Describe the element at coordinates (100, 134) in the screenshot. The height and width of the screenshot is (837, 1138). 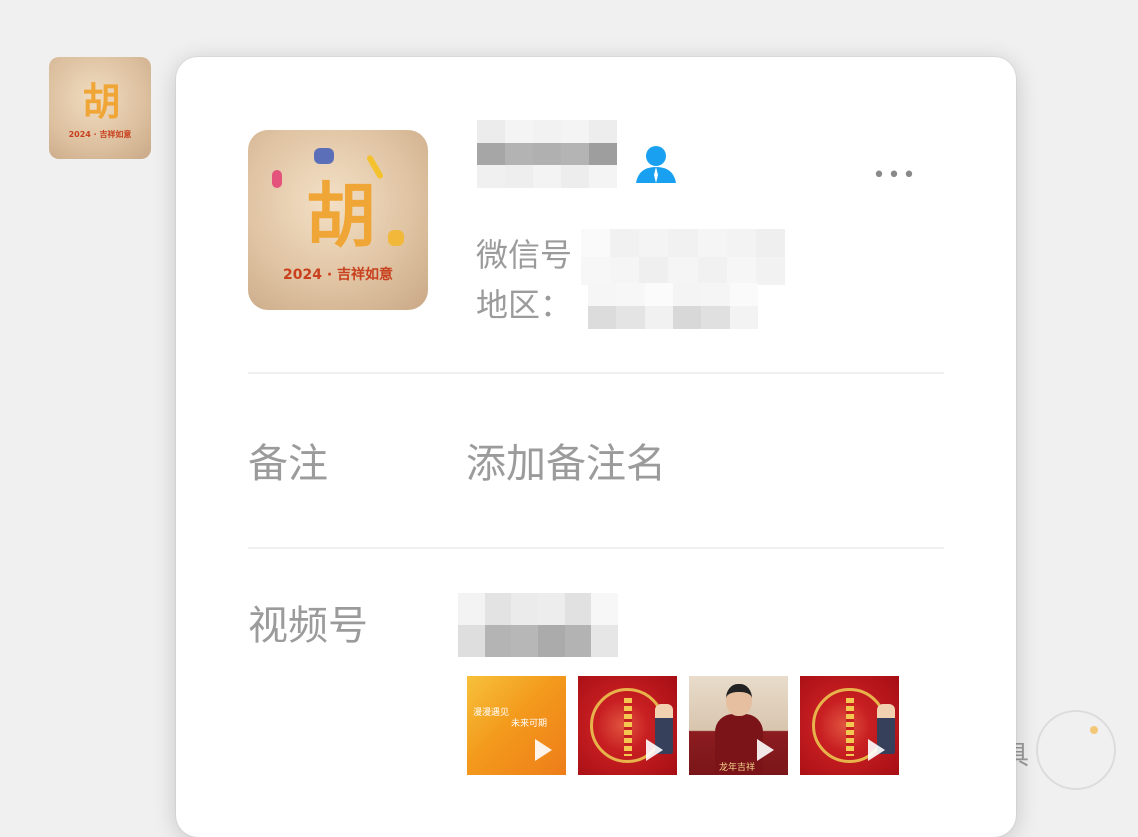
I see `chat-avatar-art-subtext: 2024 · 吉祥如意` at that location.